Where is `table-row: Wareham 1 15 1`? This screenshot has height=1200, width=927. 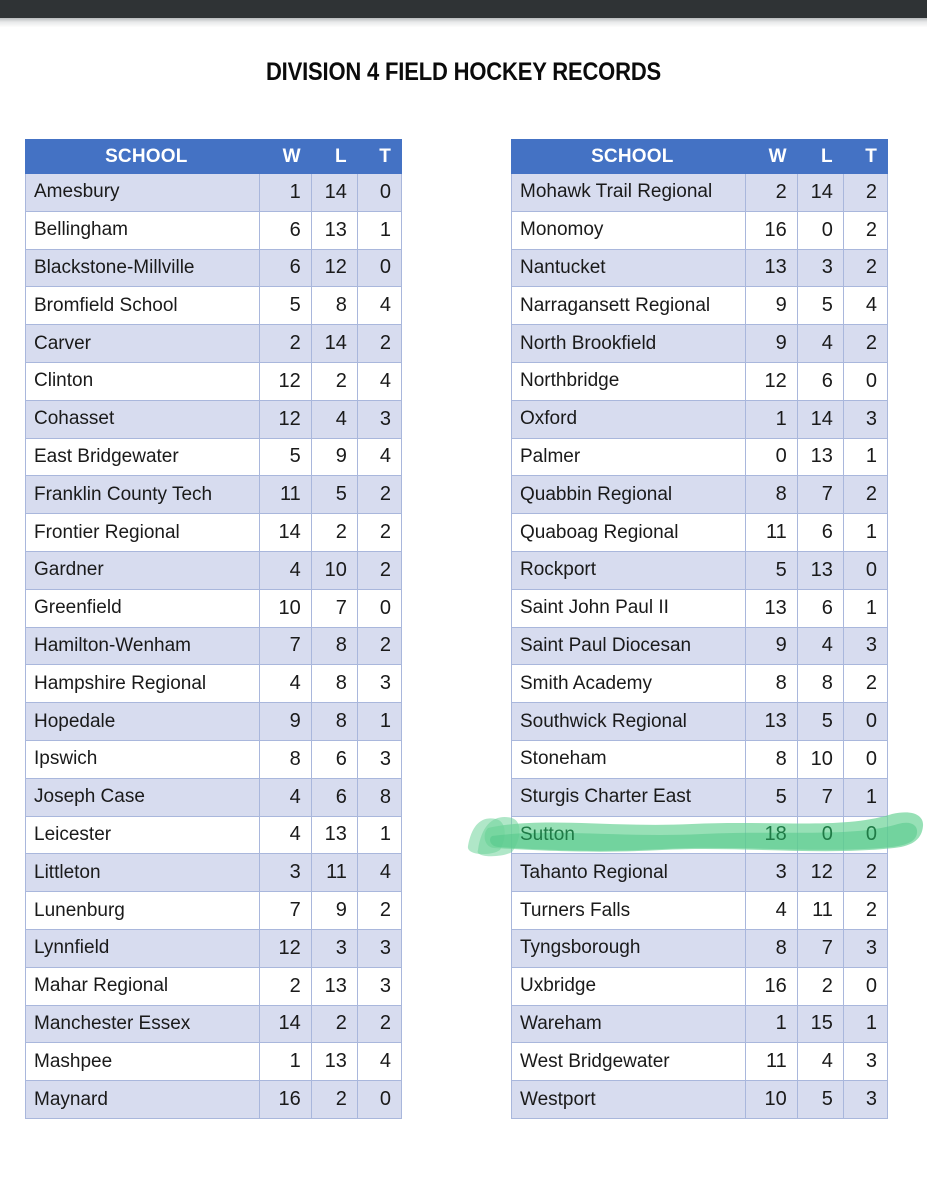 table-row: Wareham 1 15 1 is located at coordinates (700, 1024).